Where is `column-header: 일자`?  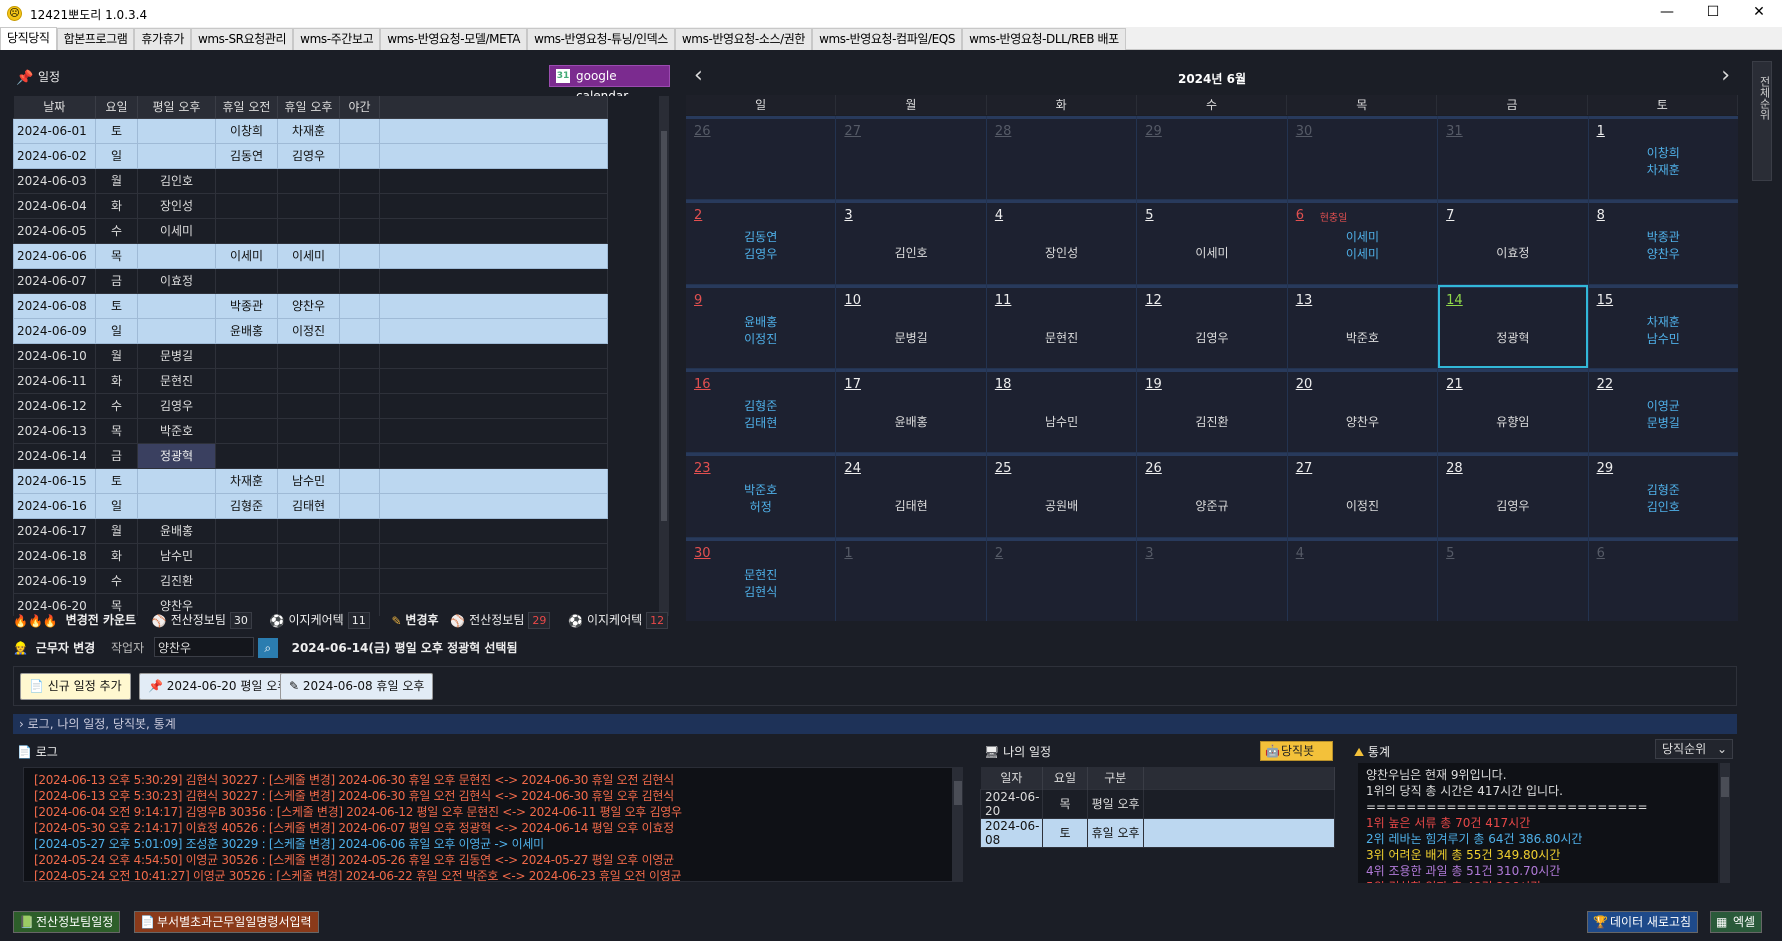
column-header: 일자 is located at coordinates (1012, 778).